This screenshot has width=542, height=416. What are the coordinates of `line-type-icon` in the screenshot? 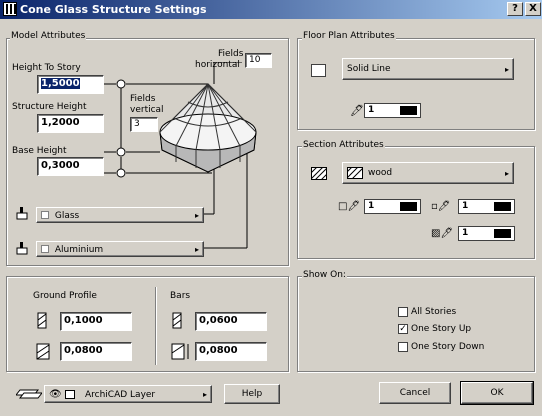 It's located at (318, 70).